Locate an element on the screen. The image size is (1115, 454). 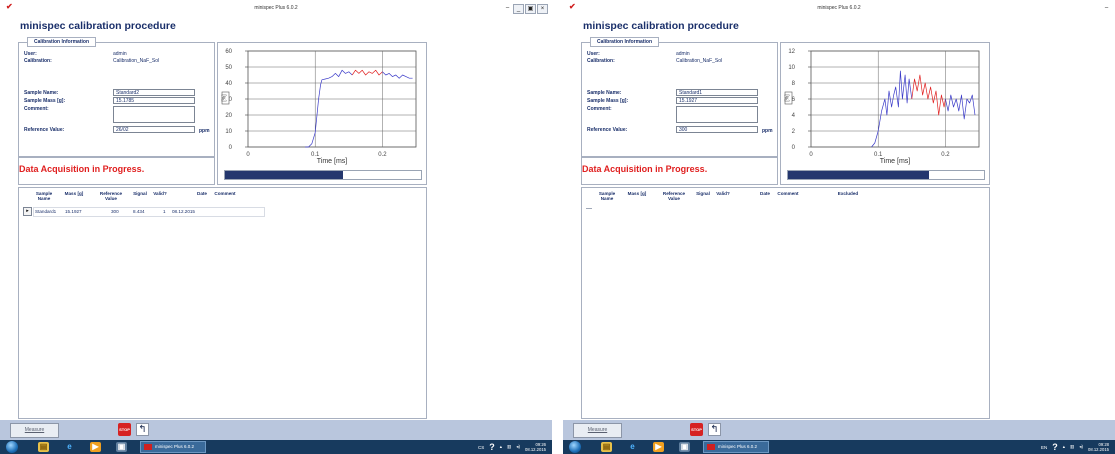
y-tick-label: 0 is located at coordinates (794, 148).